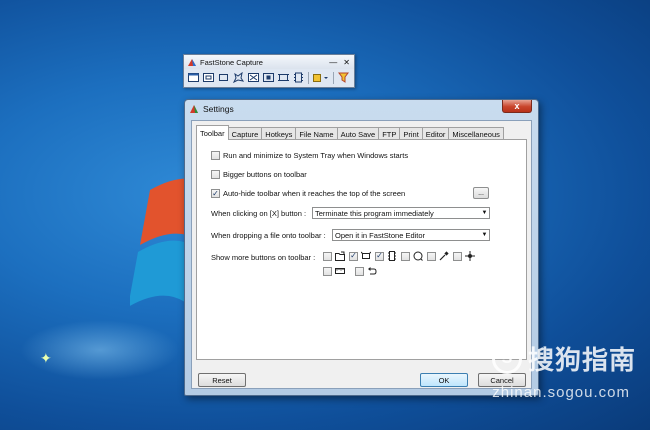 The width and height of the screenshot is (650, 430). What do you see at coordinates (298, 77) in the screenshot?
I see `video-recorder-icon` at bounding box center [298, 77].